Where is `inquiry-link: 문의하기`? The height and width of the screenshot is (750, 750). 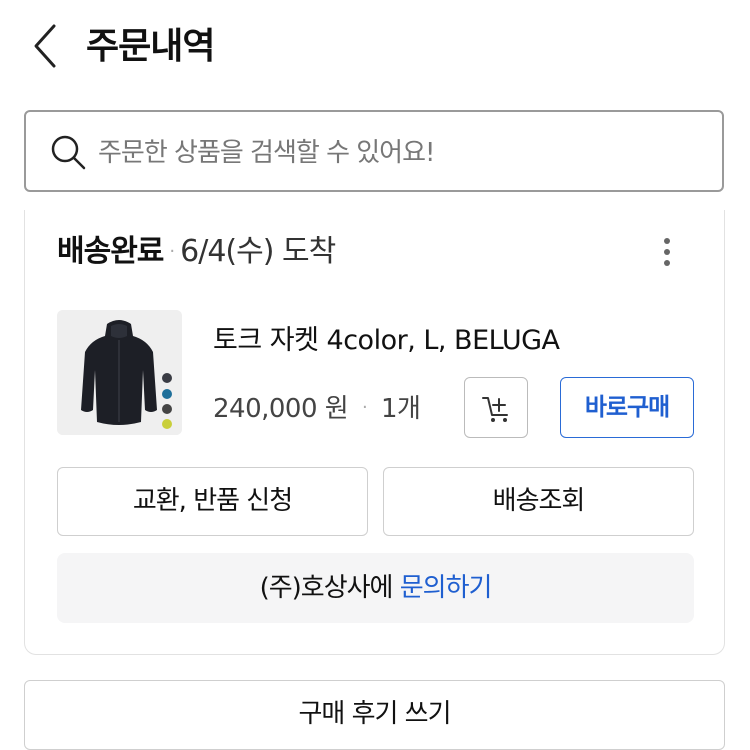 inquiry-link: 문의하기 is located at coordinates (446, 588).